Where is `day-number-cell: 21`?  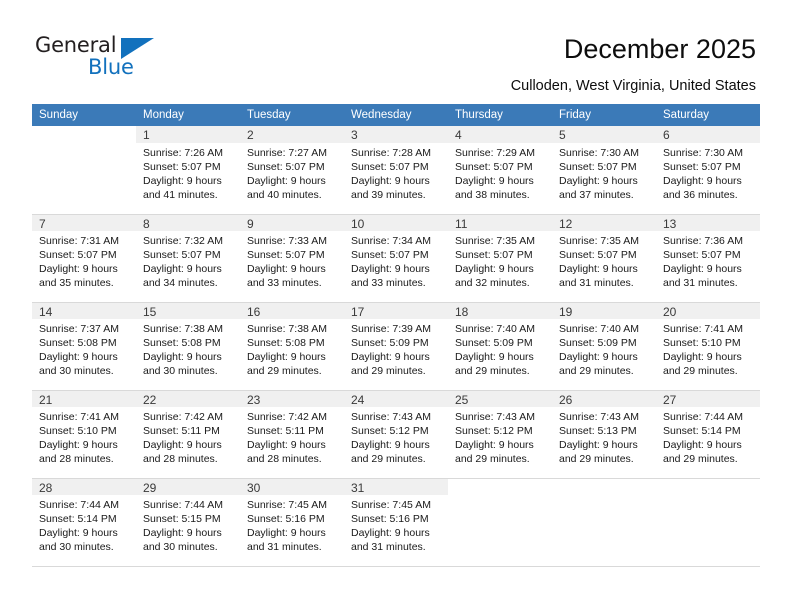 day-number-cell: 21 is located at coordinates (84, 398).